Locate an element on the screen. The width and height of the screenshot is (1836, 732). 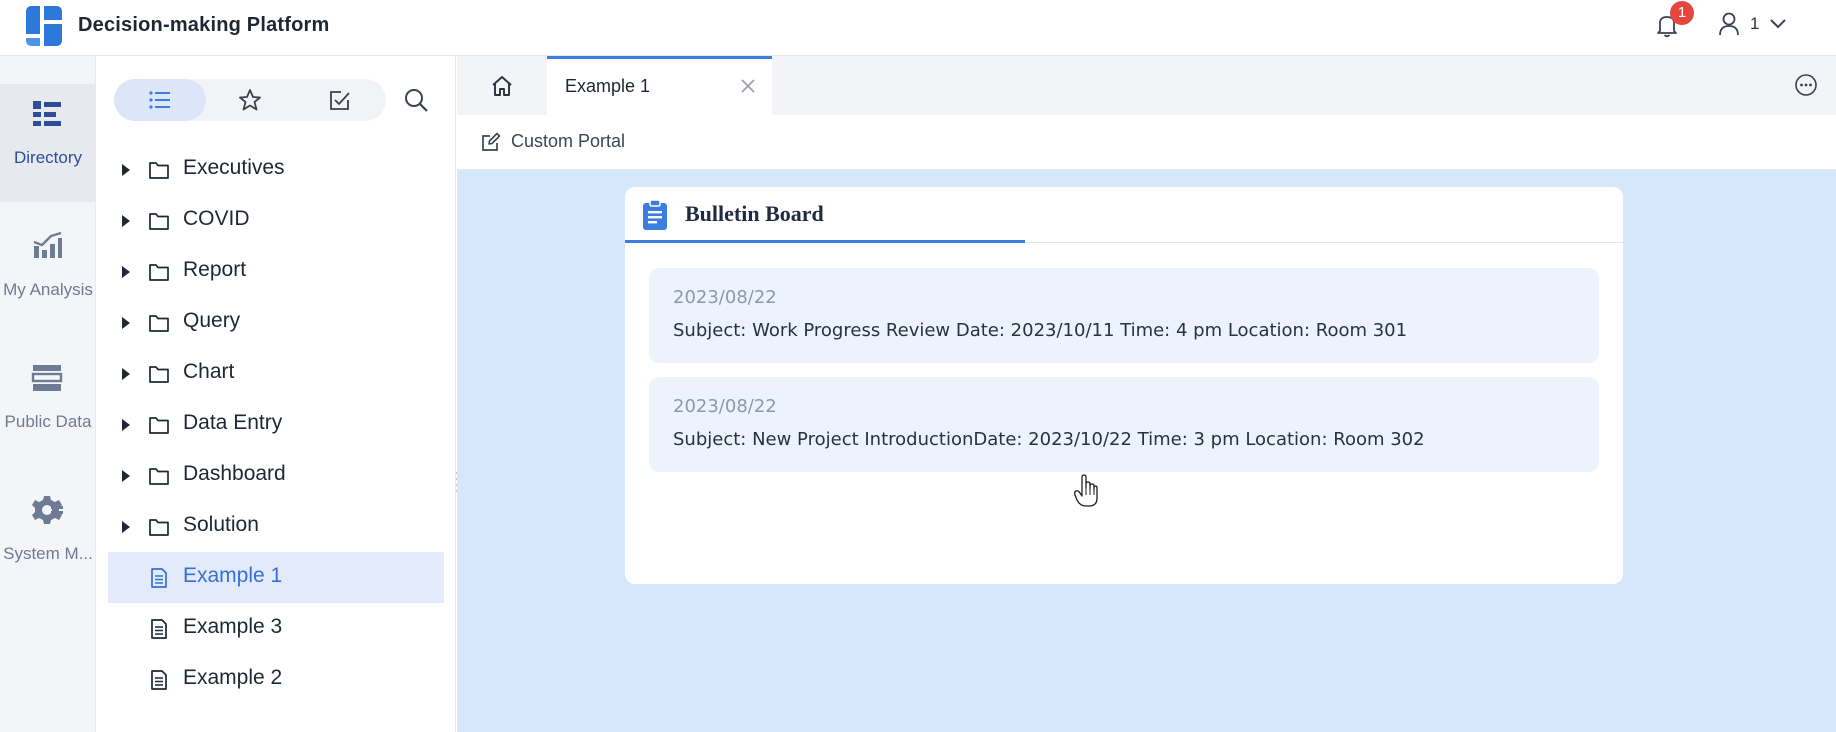
tree-file-example-1: Example 1 is located at coordinates (276, 577).